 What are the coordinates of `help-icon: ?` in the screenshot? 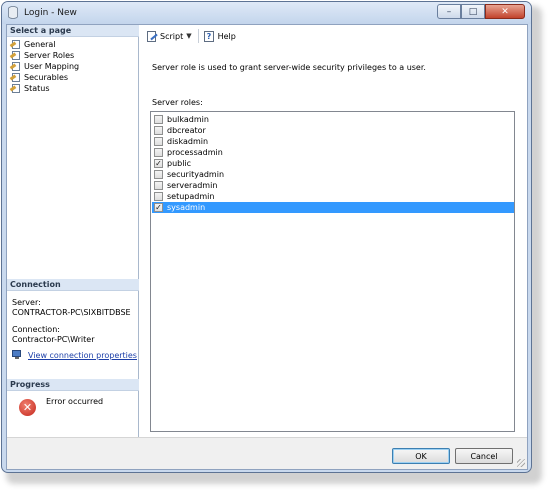 It's located at (209, 36).